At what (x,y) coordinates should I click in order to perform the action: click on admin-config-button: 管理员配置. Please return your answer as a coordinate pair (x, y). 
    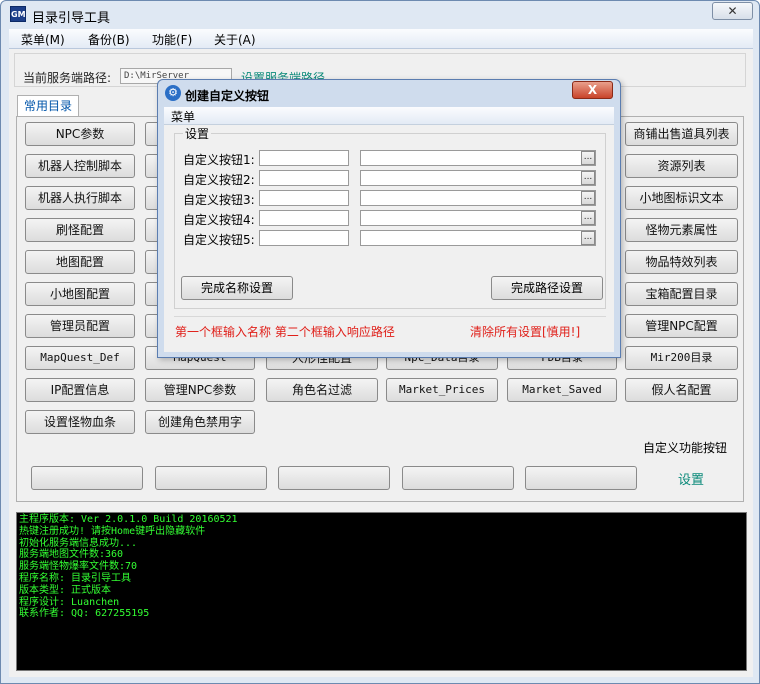
    Looking at the image, I should click on (80, 326).